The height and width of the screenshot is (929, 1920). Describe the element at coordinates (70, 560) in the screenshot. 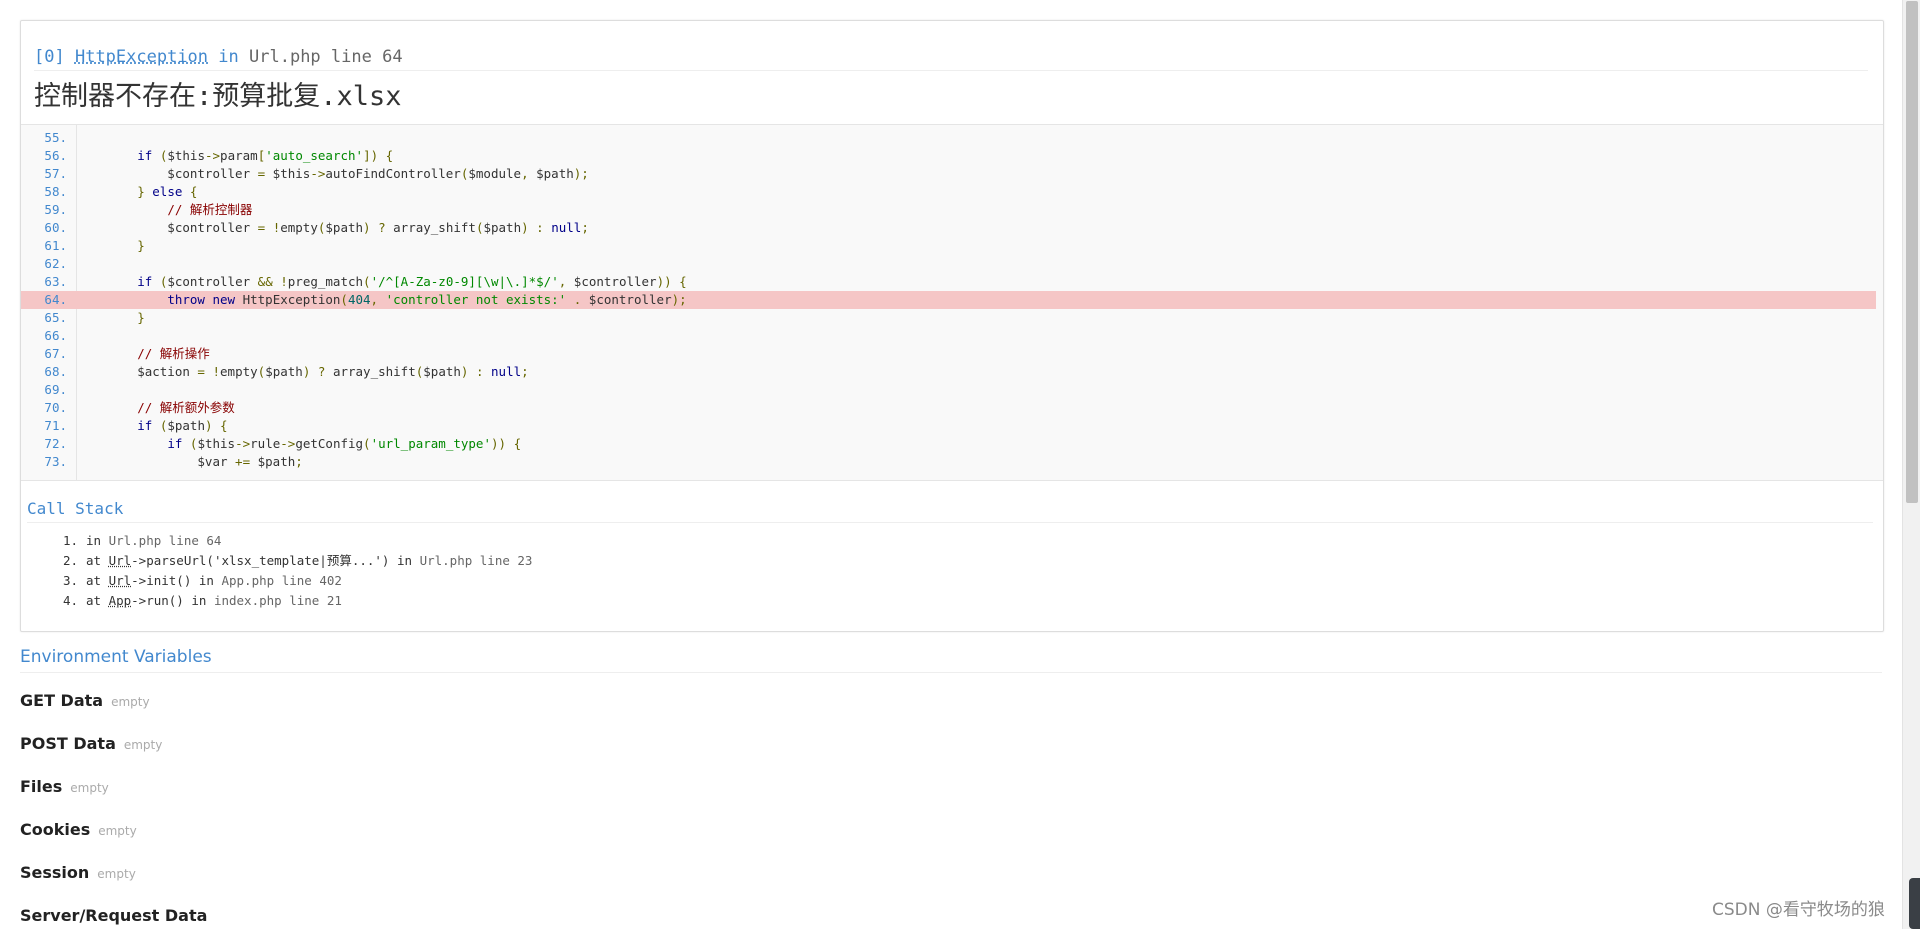

I see `stack-index: 2.` at that location.